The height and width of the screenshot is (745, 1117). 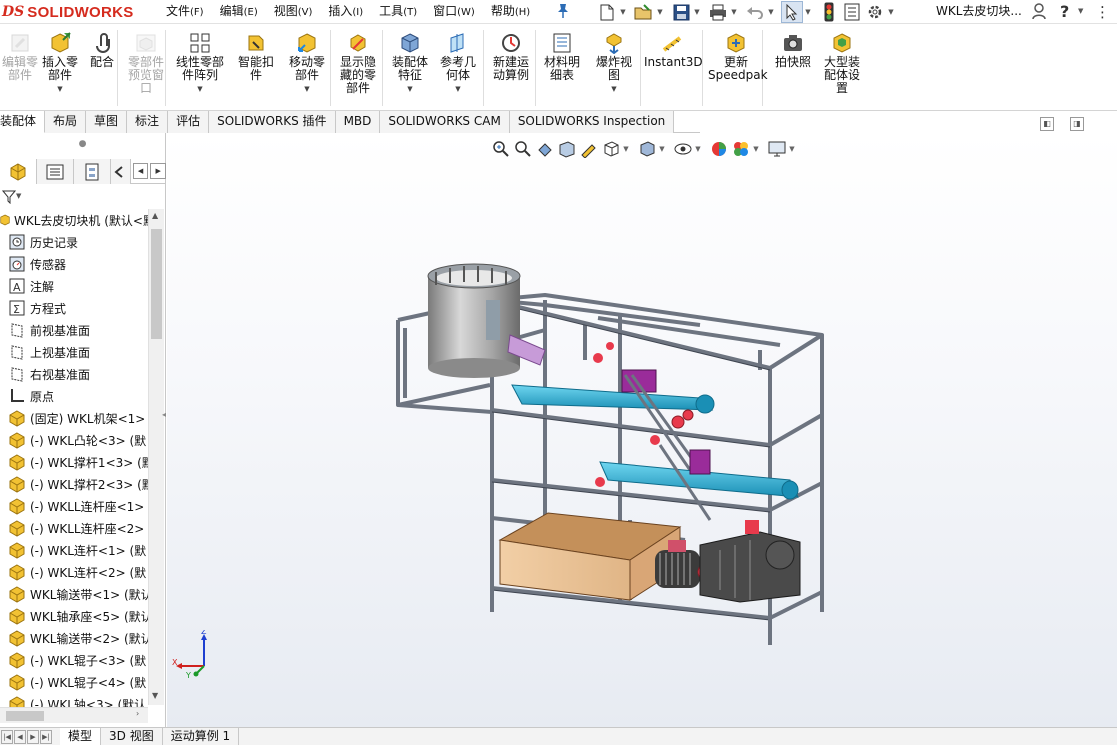 I want to click on view-settings-icon, so click(x=777, y=149).